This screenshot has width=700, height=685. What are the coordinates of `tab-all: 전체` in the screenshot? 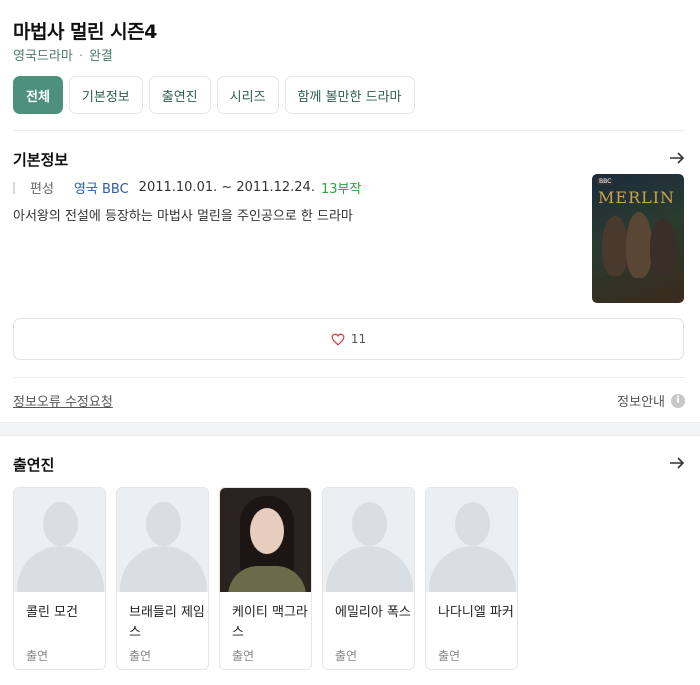 It's located at (38, 95).